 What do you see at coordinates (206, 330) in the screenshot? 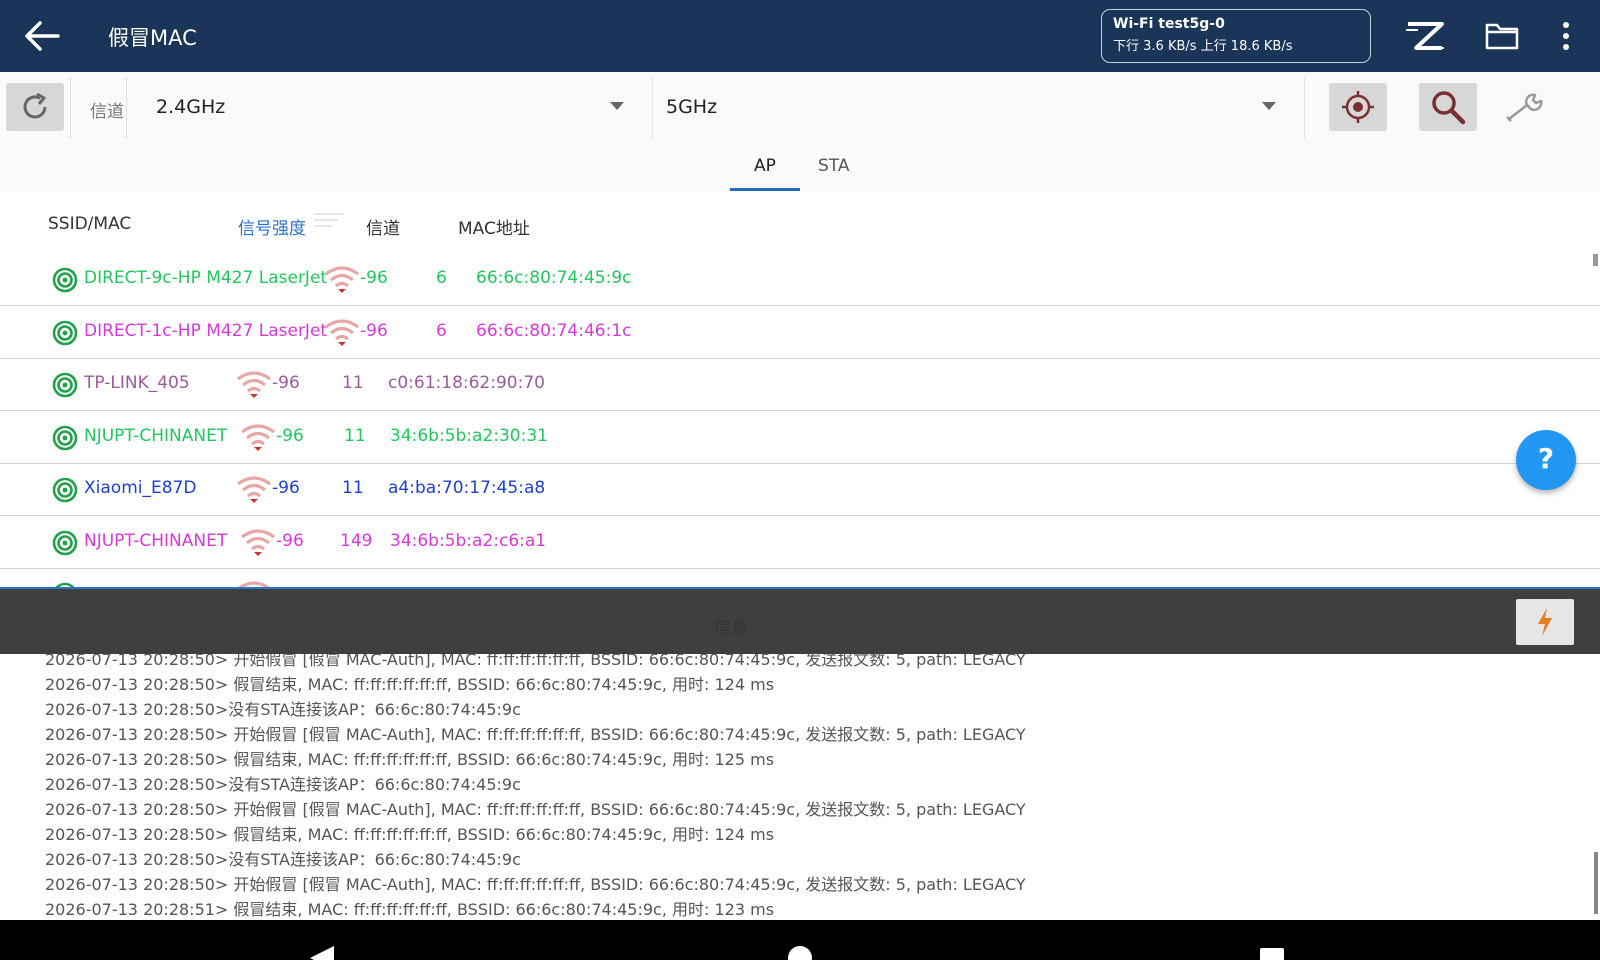
I see `ap-ssid: DIRECT-1c-HP M427 LaserJet` at bounding box center [206, 330].